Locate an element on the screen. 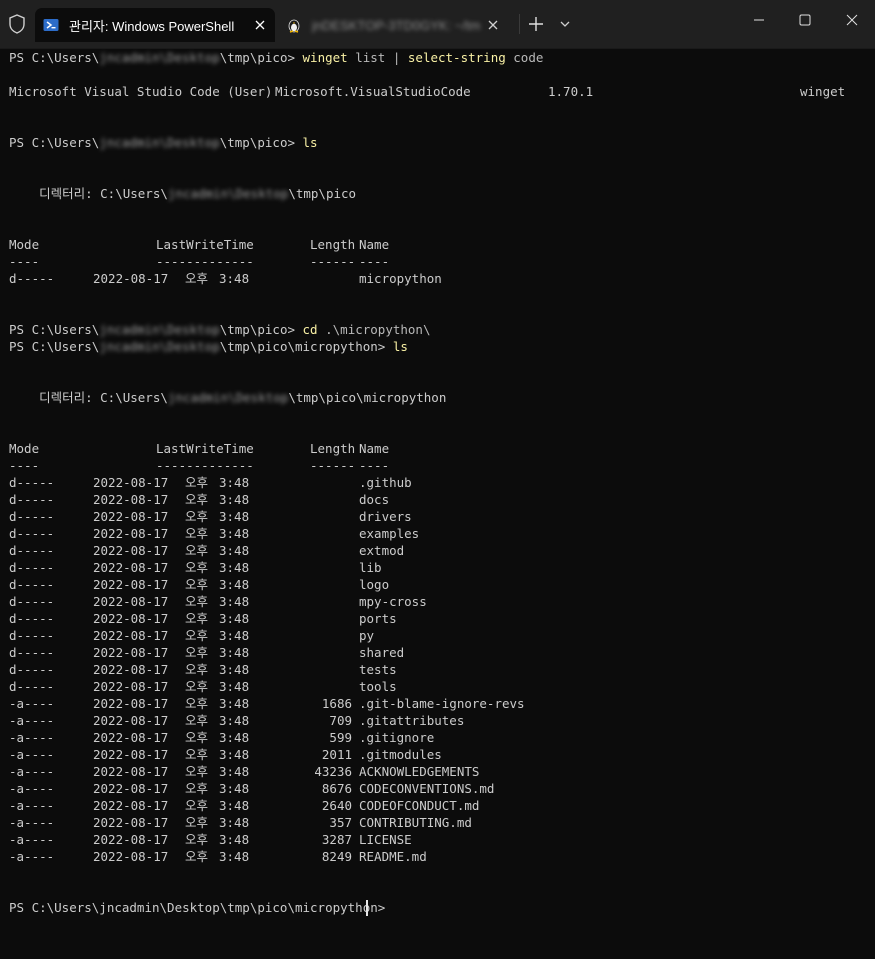 This screenshot has height=959, width=875. row-name: lib is located at coordinates (370, 567).